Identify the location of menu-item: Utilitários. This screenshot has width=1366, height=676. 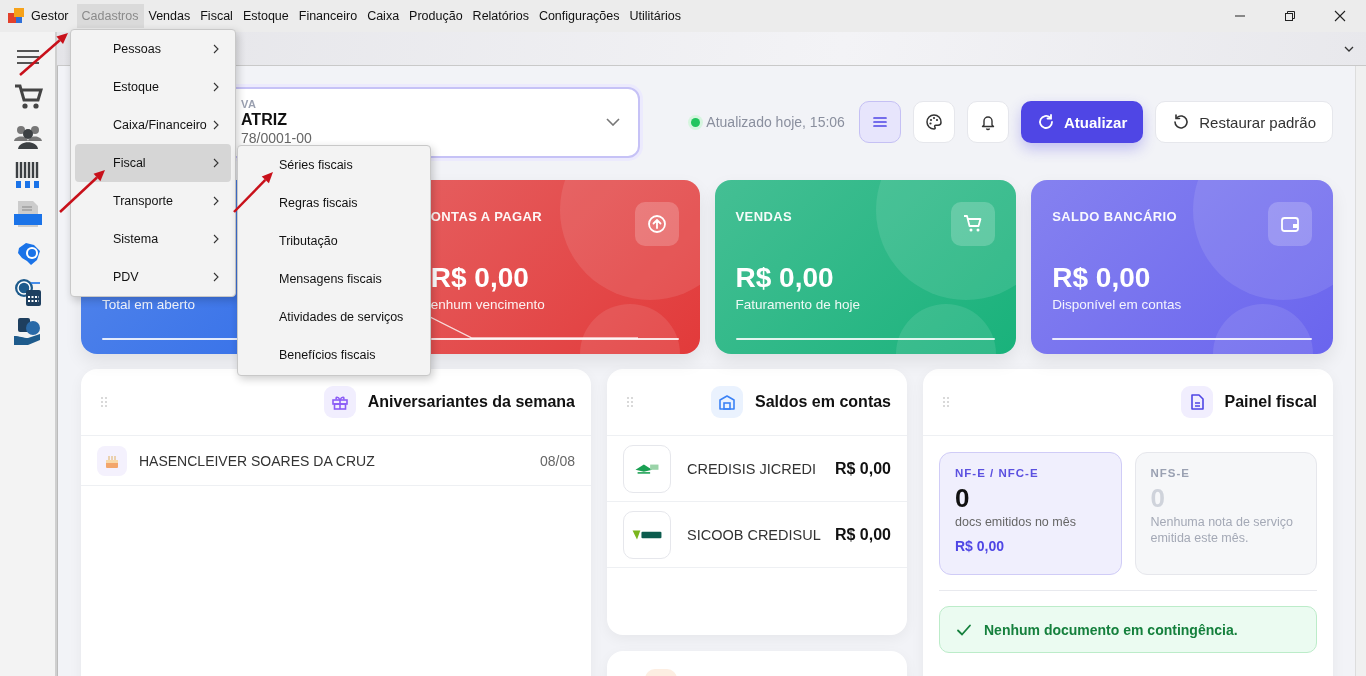
(655, 16).